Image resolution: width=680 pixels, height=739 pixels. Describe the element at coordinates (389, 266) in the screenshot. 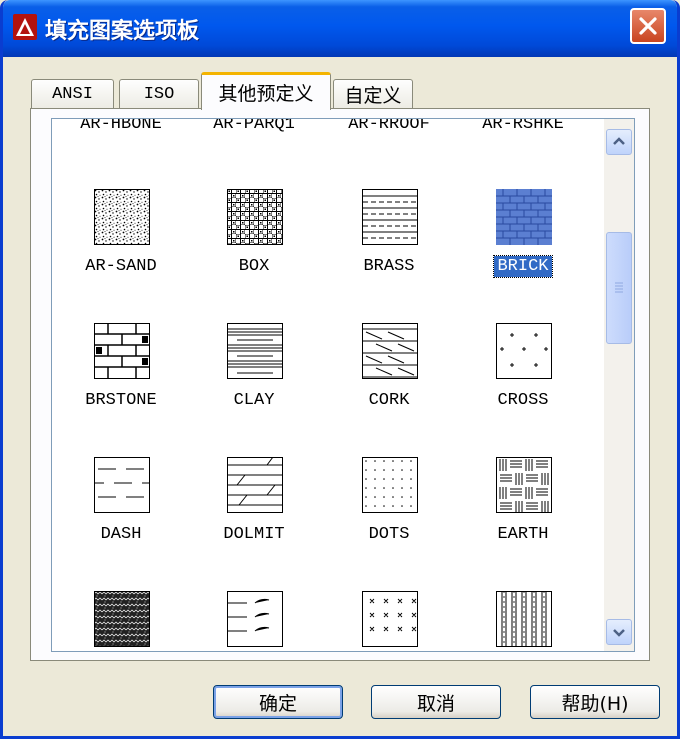

I see `pattern-label: BRASS` at that location.